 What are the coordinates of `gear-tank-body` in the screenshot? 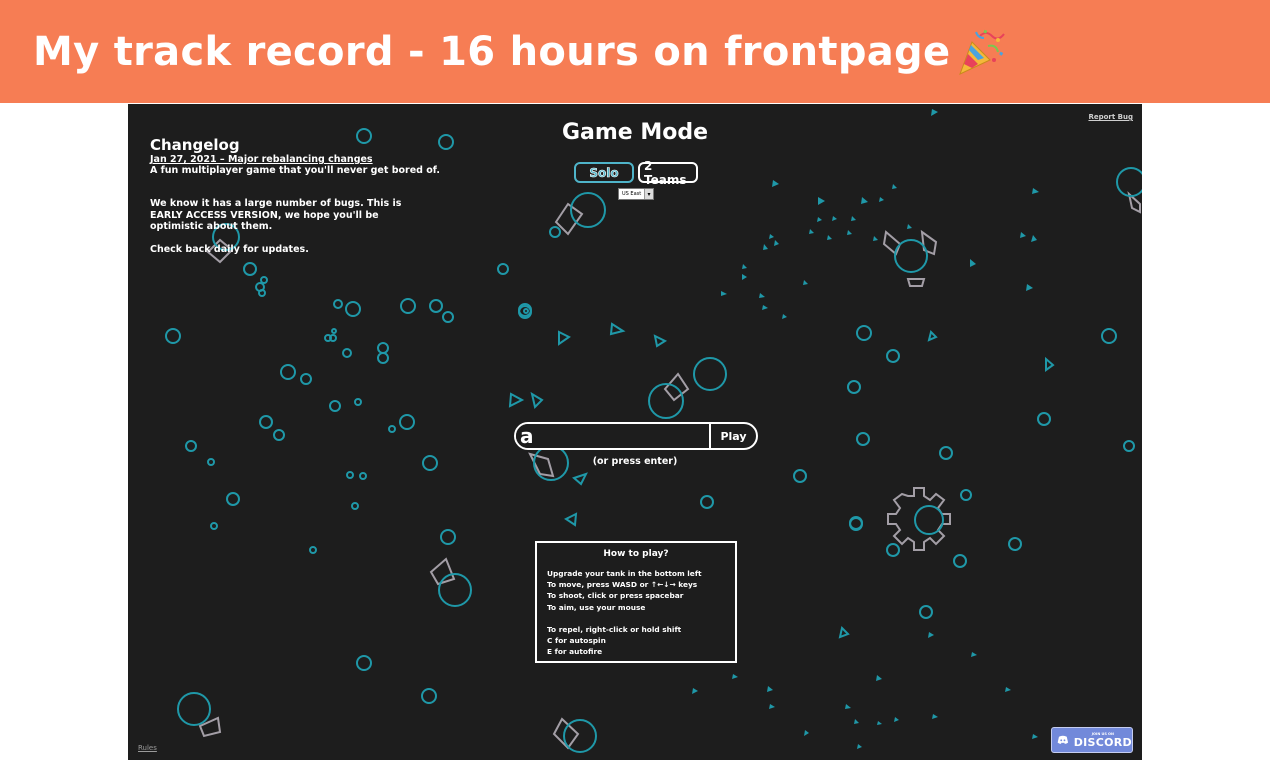 It's located at (929, 520).